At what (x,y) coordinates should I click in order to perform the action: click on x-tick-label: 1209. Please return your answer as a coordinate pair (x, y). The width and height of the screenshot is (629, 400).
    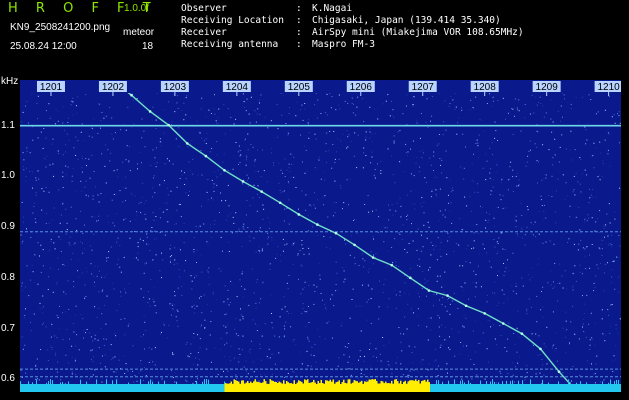
    Looking at the image, I should click on (547, 87).